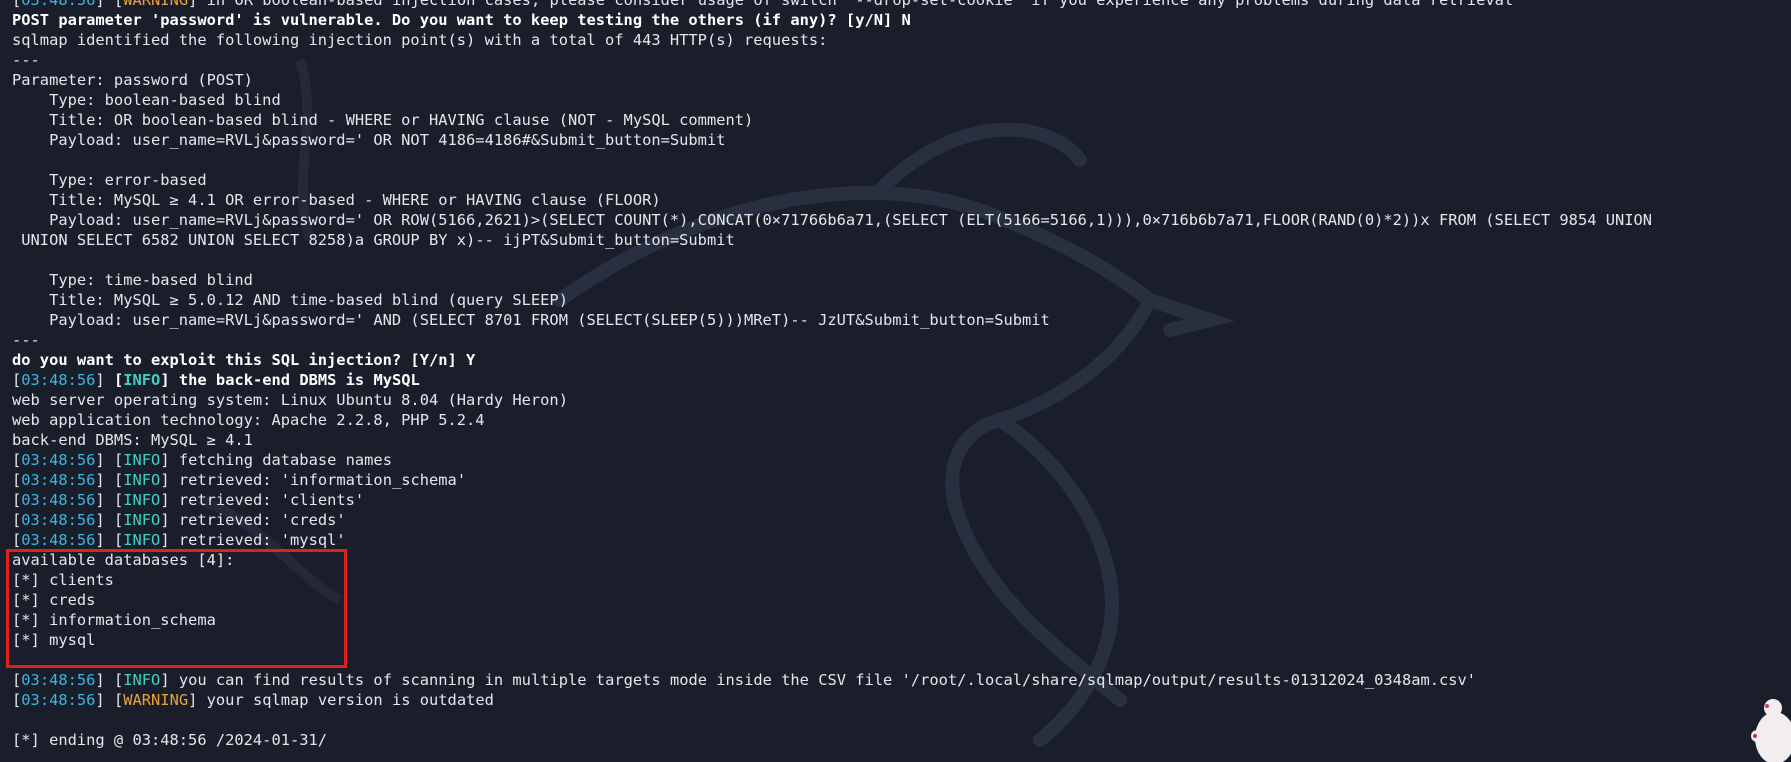  Describe the element at coordinates (132, 80) in the screenshot. I see `line-text: Parameter: password (POST)` at that location.